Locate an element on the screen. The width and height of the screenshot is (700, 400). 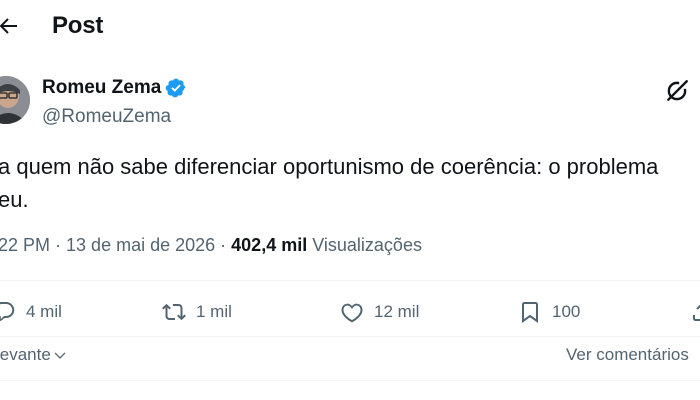
chevron-down-icon is located at coordinates (60, 355).